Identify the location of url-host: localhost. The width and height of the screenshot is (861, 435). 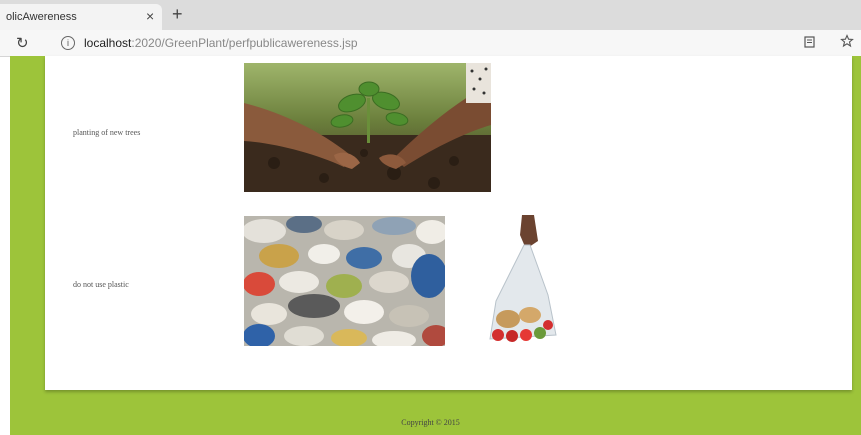
(108, 43).